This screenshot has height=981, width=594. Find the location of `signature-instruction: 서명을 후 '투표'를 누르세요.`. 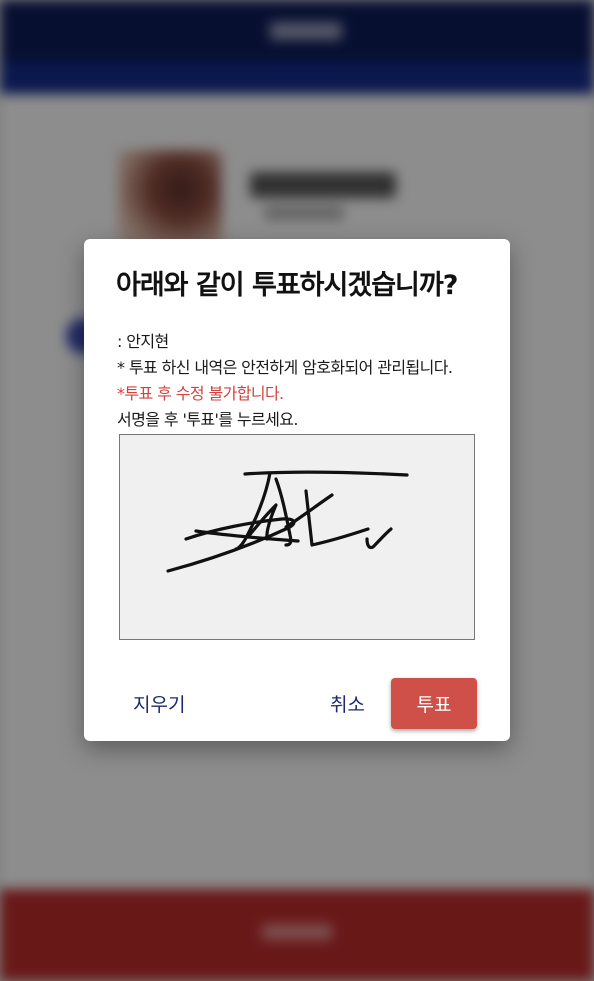

signature-instruction: 서명을 후 '투표'를 누르세요. is located at coordinates (207, 419).